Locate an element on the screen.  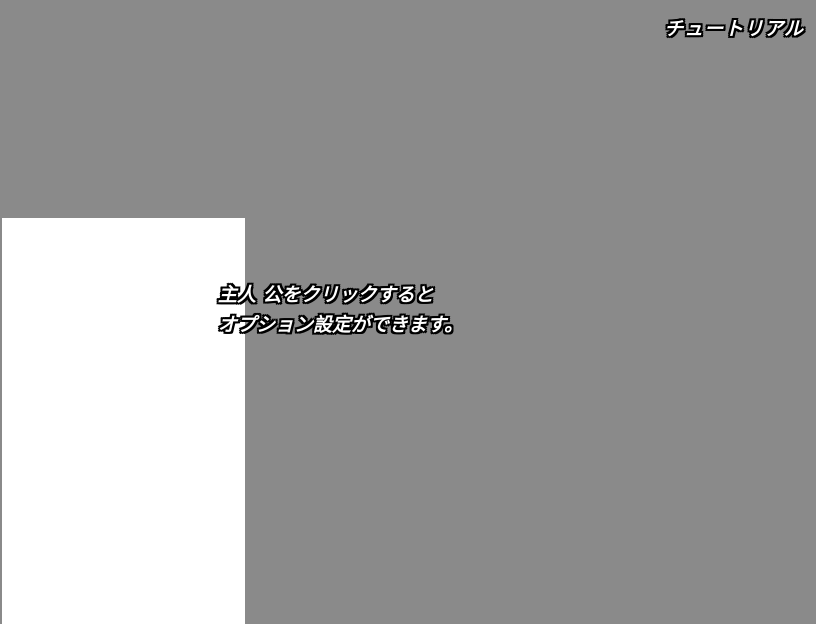
tutorial-title: チュートリアル is located at coordinates (734, 29).